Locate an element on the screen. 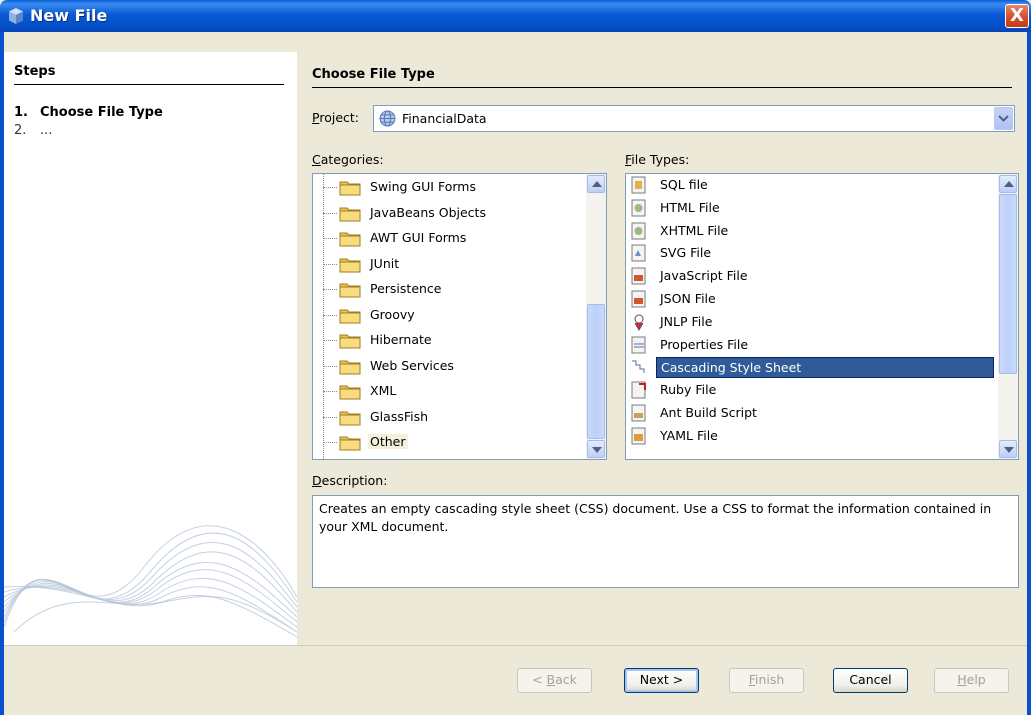 The image size is (1031, 715). step-number: 2. is located at coordinates (20, 130).